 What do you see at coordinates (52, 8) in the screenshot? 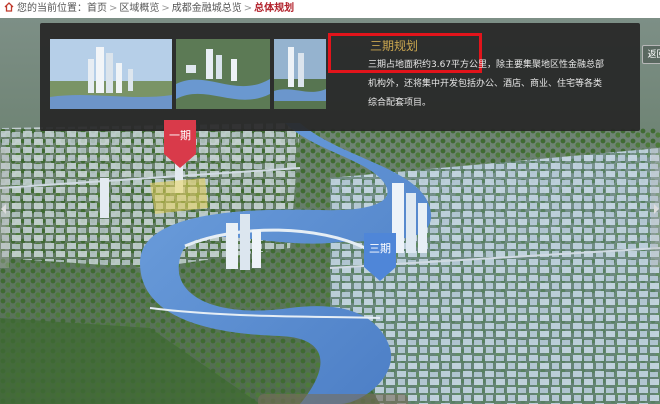
I see `breadcrumb-prefix: 您的当前位置：` at bounding box center [52, 8].